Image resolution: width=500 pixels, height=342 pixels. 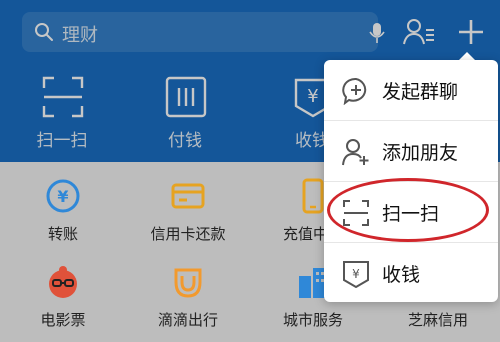 I want to click on menu-item-label: 发起群聊, so click(x=420, y=92).